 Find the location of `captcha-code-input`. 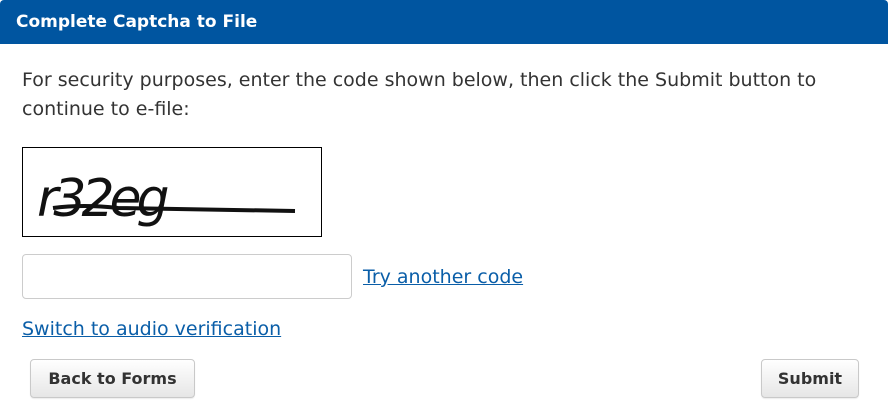

captcha-code-input is located at coordinates (187, 276).